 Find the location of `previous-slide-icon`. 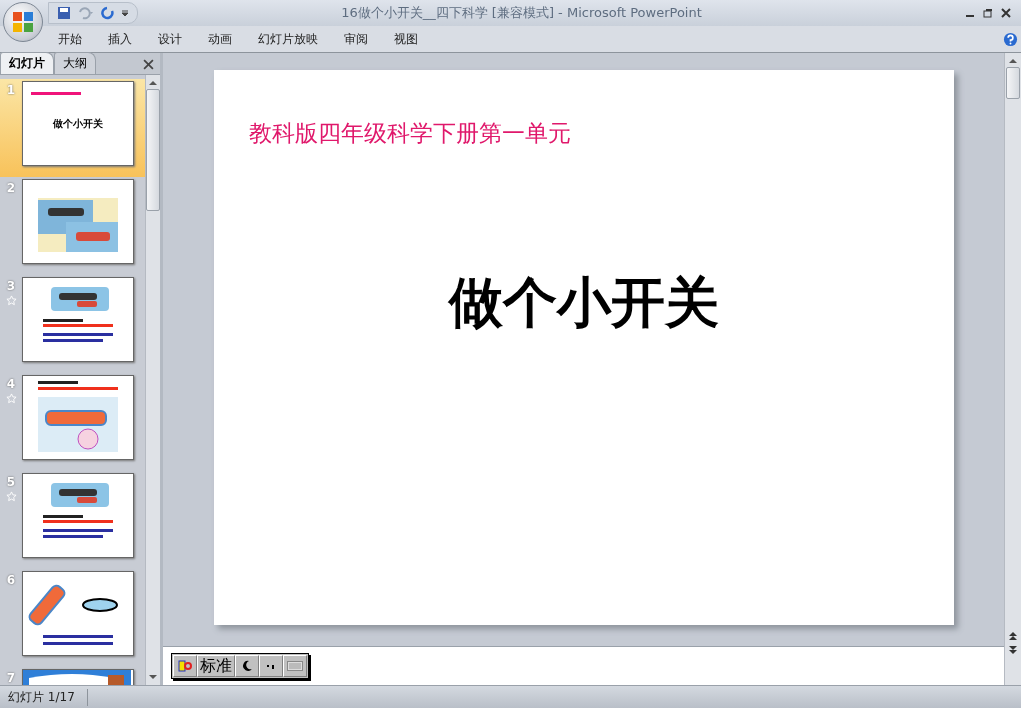

previous-slide-icon is located at coordinates (1013, 636).